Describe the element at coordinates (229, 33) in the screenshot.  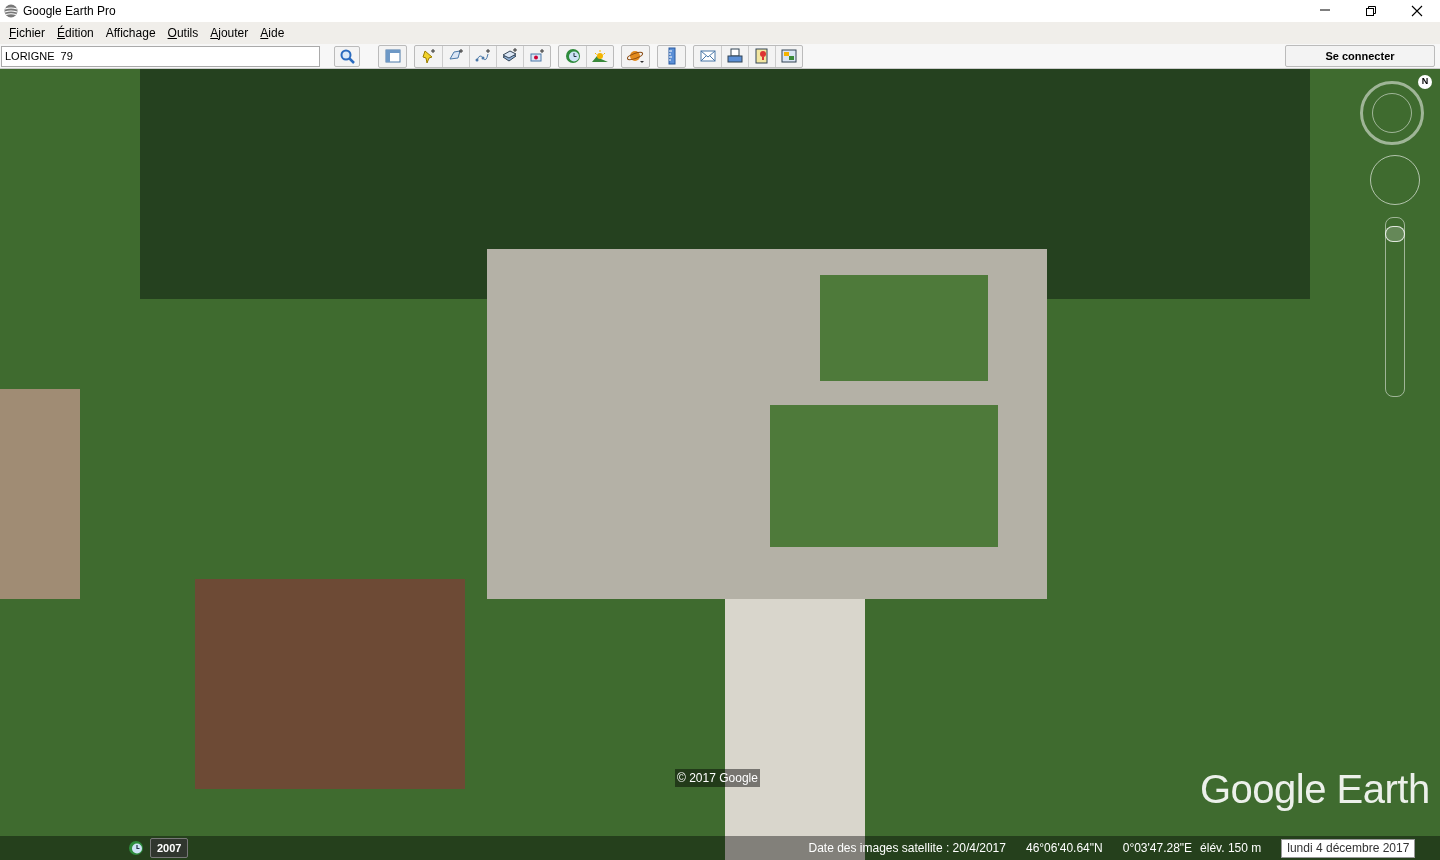
I see `menu-item: Ajouter` at that location.